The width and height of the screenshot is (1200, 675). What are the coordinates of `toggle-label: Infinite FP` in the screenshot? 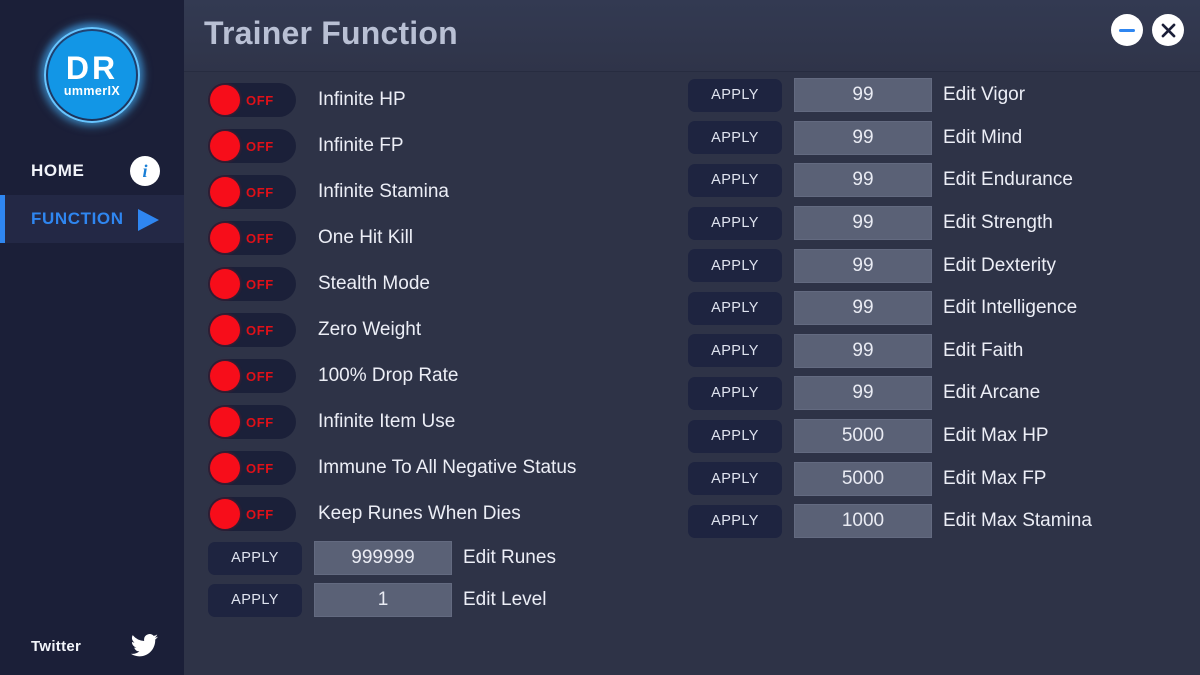 It's located at (361, 145).